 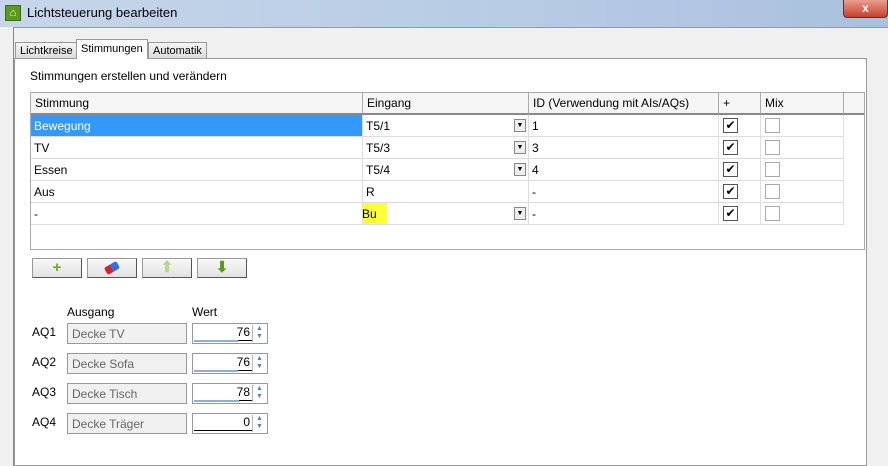 What do you see at coordinates (128, 76) in the screenshot?
I see `section-title: Stimmungen erstellen und verändern` at bounding box center [128, 76].